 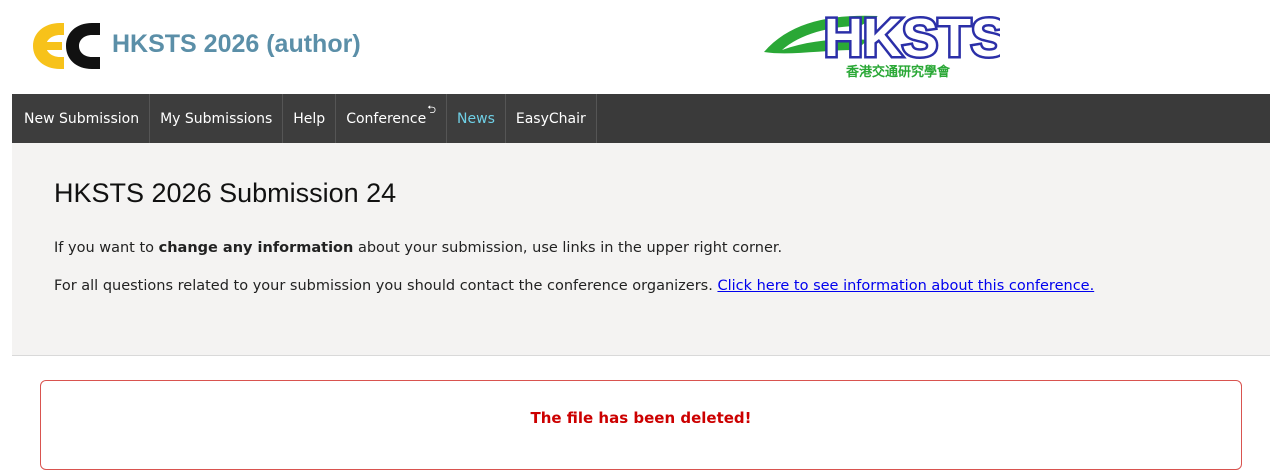 I want to click on hksts-chinese-name: 香港交通研究學會, so click(x=898, y=72).